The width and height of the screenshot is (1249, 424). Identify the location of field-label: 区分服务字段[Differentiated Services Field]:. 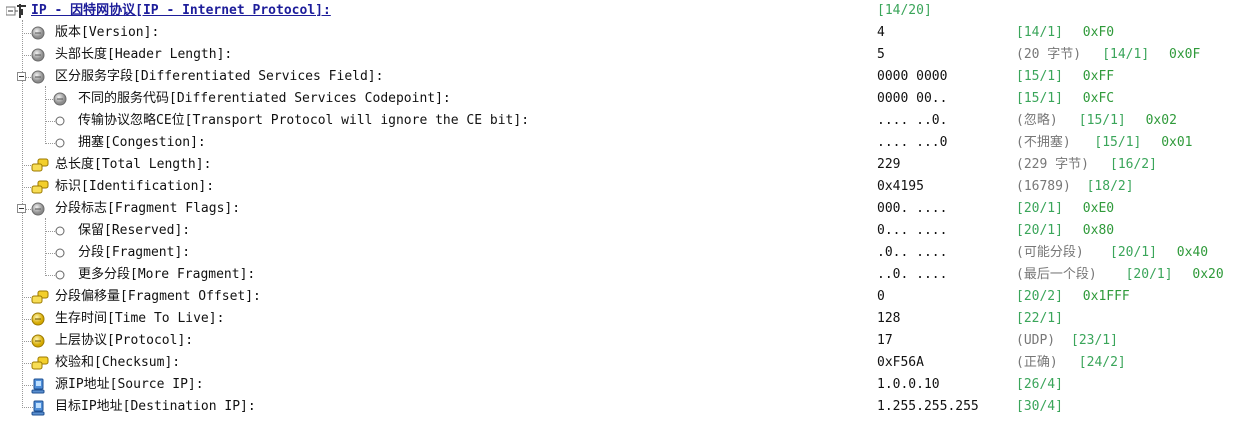
(219, 76).